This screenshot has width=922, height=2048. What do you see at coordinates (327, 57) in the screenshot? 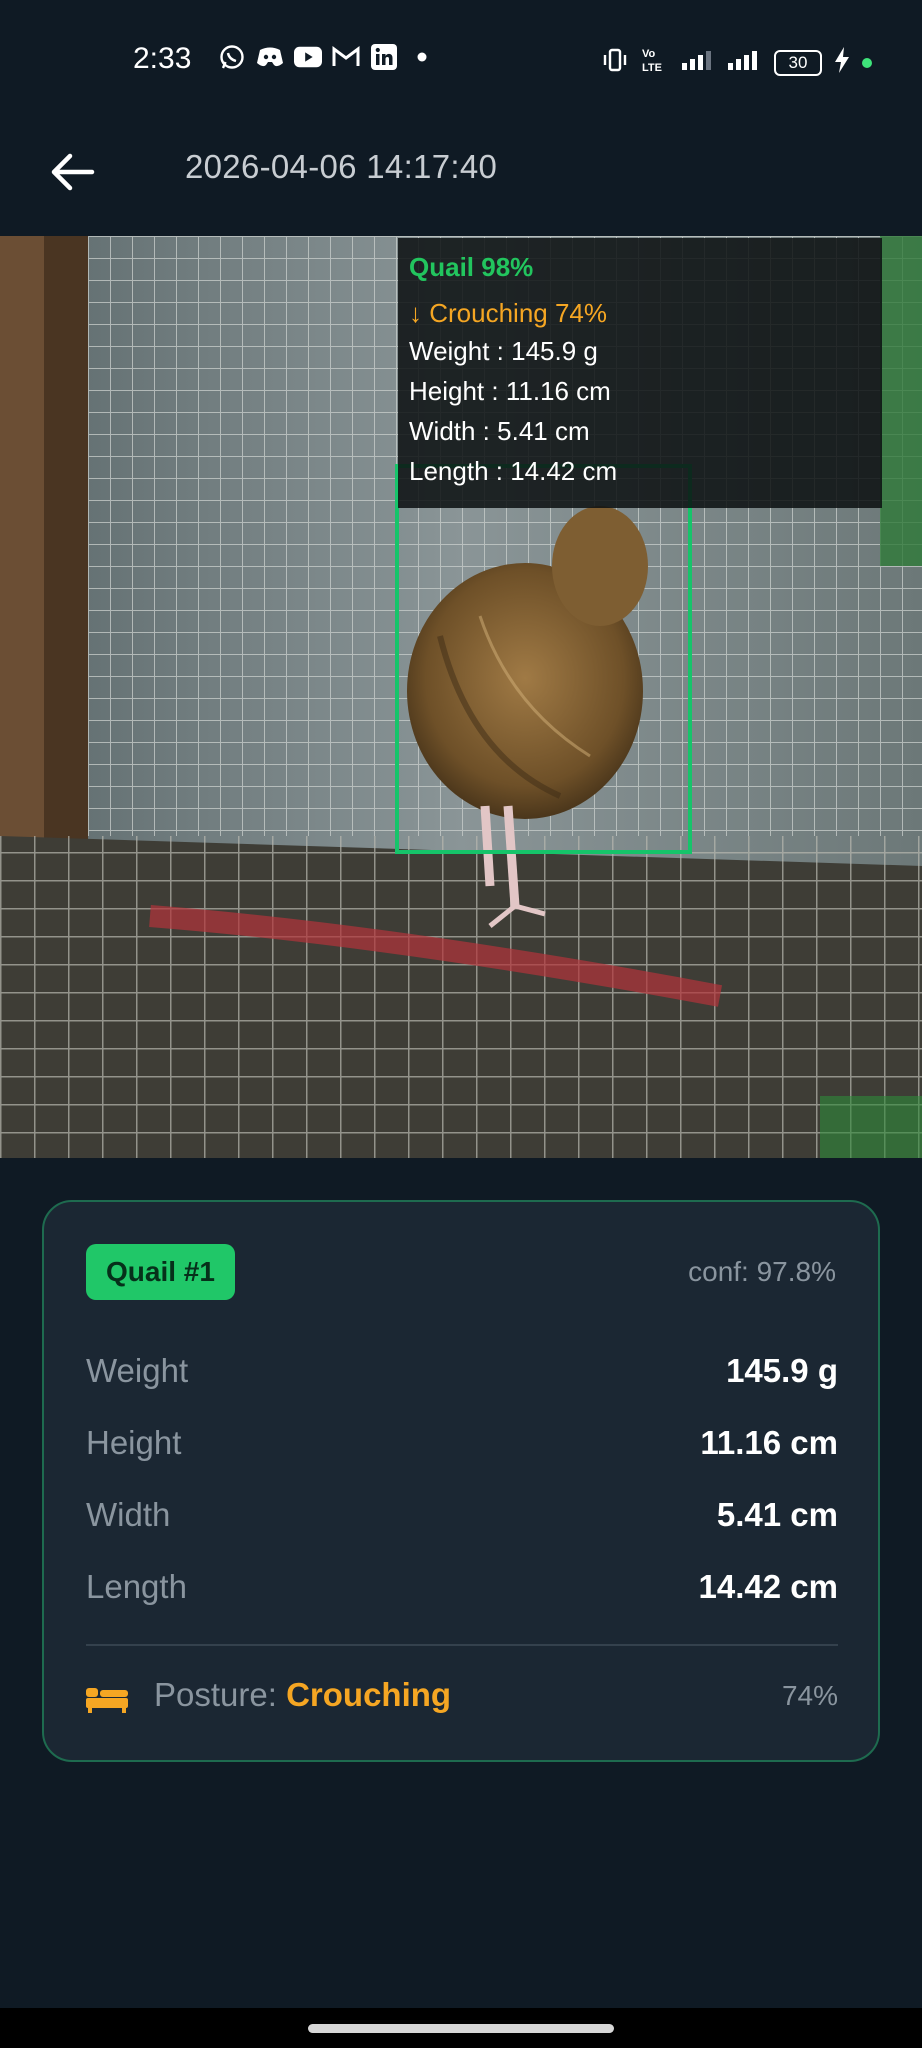
I see `notification-icons` at bounding box center [327, 57].